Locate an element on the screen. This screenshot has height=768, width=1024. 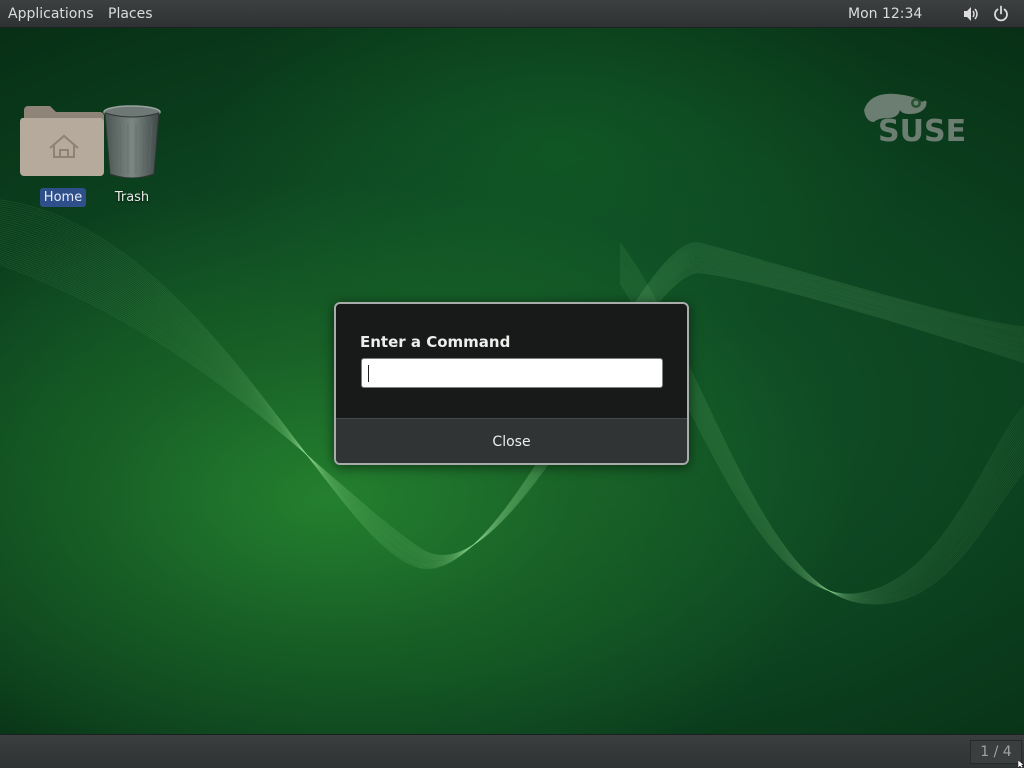
command-input is located at coordinates (512, 373).